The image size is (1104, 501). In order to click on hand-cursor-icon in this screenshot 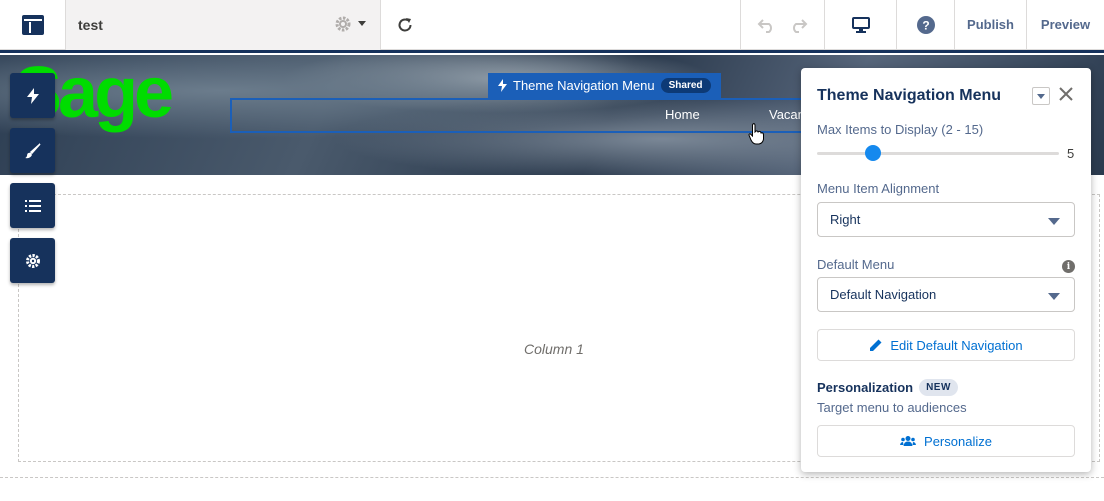, I will do `click(756, 134)`.